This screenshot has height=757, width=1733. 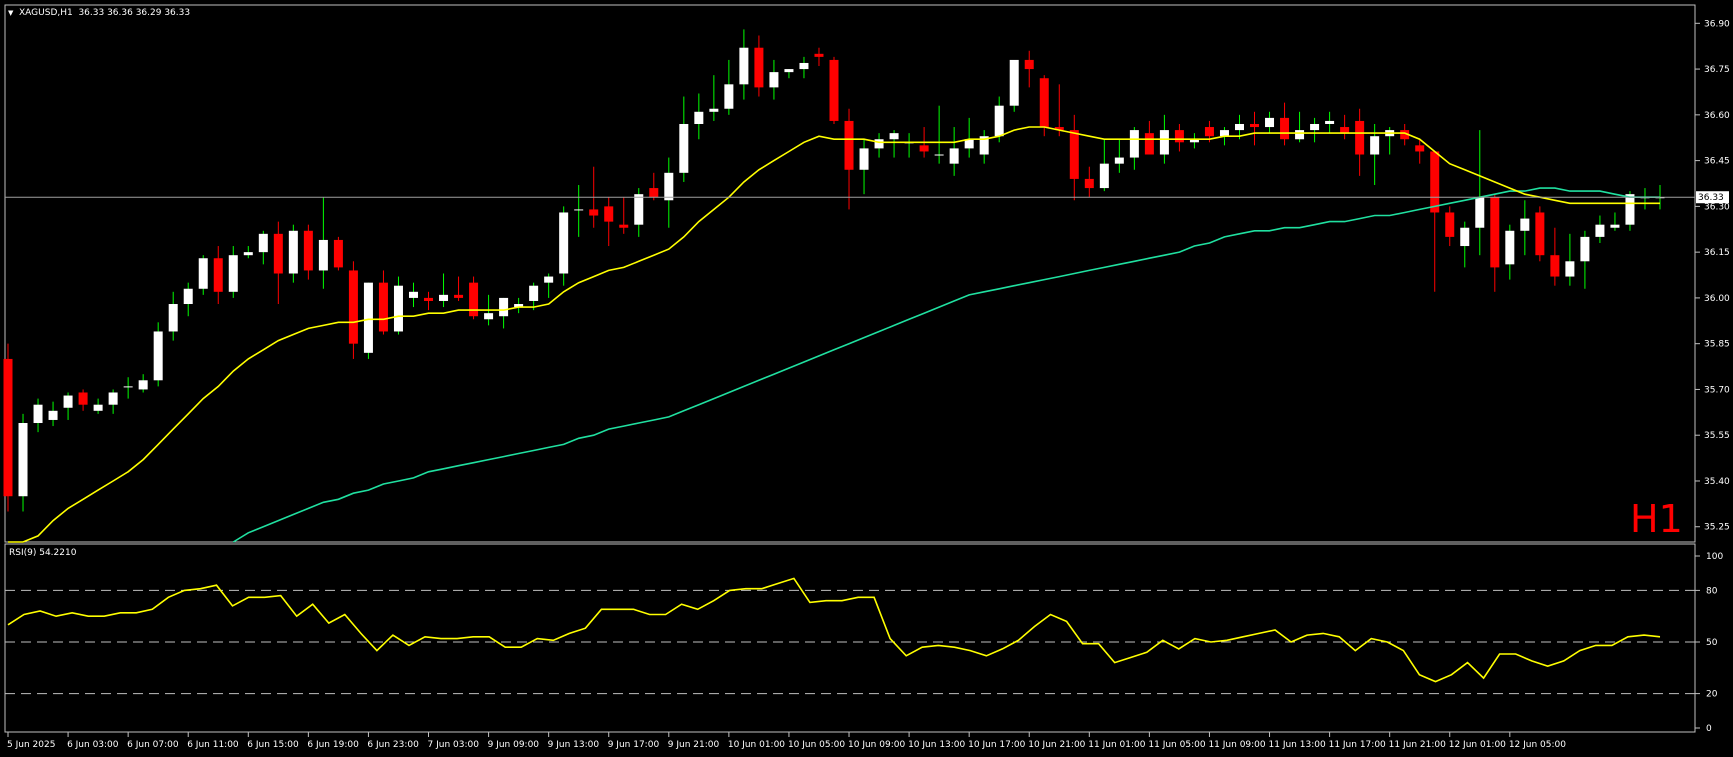 What do you see at coordinates (694, 745) in the screenshot?
I see `time-tick-label: 9 Jun 21:00` at bounding box center [694, 745].